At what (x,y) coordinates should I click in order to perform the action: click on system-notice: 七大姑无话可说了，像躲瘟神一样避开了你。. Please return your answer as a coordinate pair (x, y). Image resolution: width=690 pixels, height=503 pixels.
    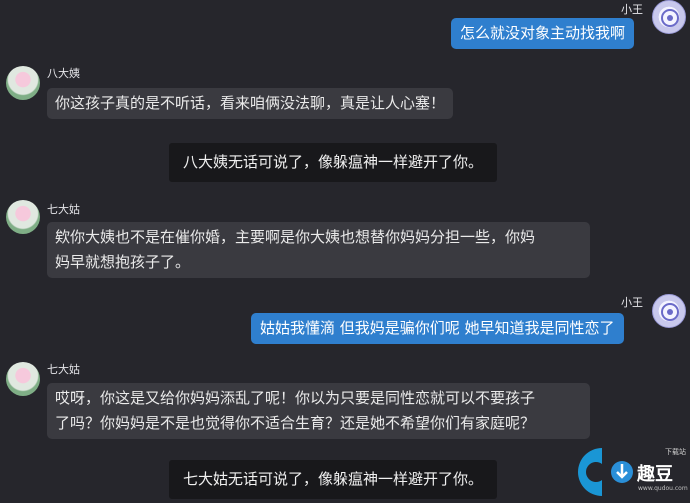
    Looking at the image, I should click on (333, 479).